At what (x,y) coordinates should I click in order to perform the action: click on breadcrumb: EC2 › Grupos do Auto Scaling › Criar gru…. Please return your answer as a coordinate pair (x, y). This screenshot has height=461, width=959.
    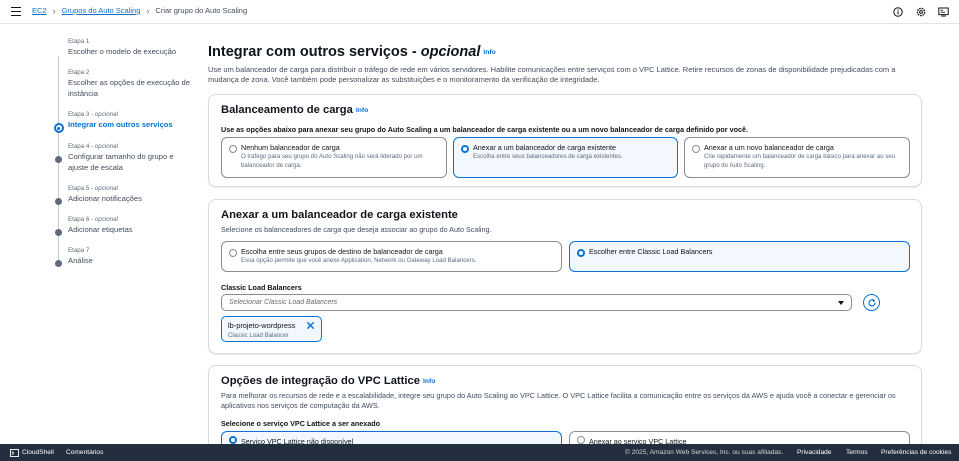
    Looking at the image, I should click on (139, 10).